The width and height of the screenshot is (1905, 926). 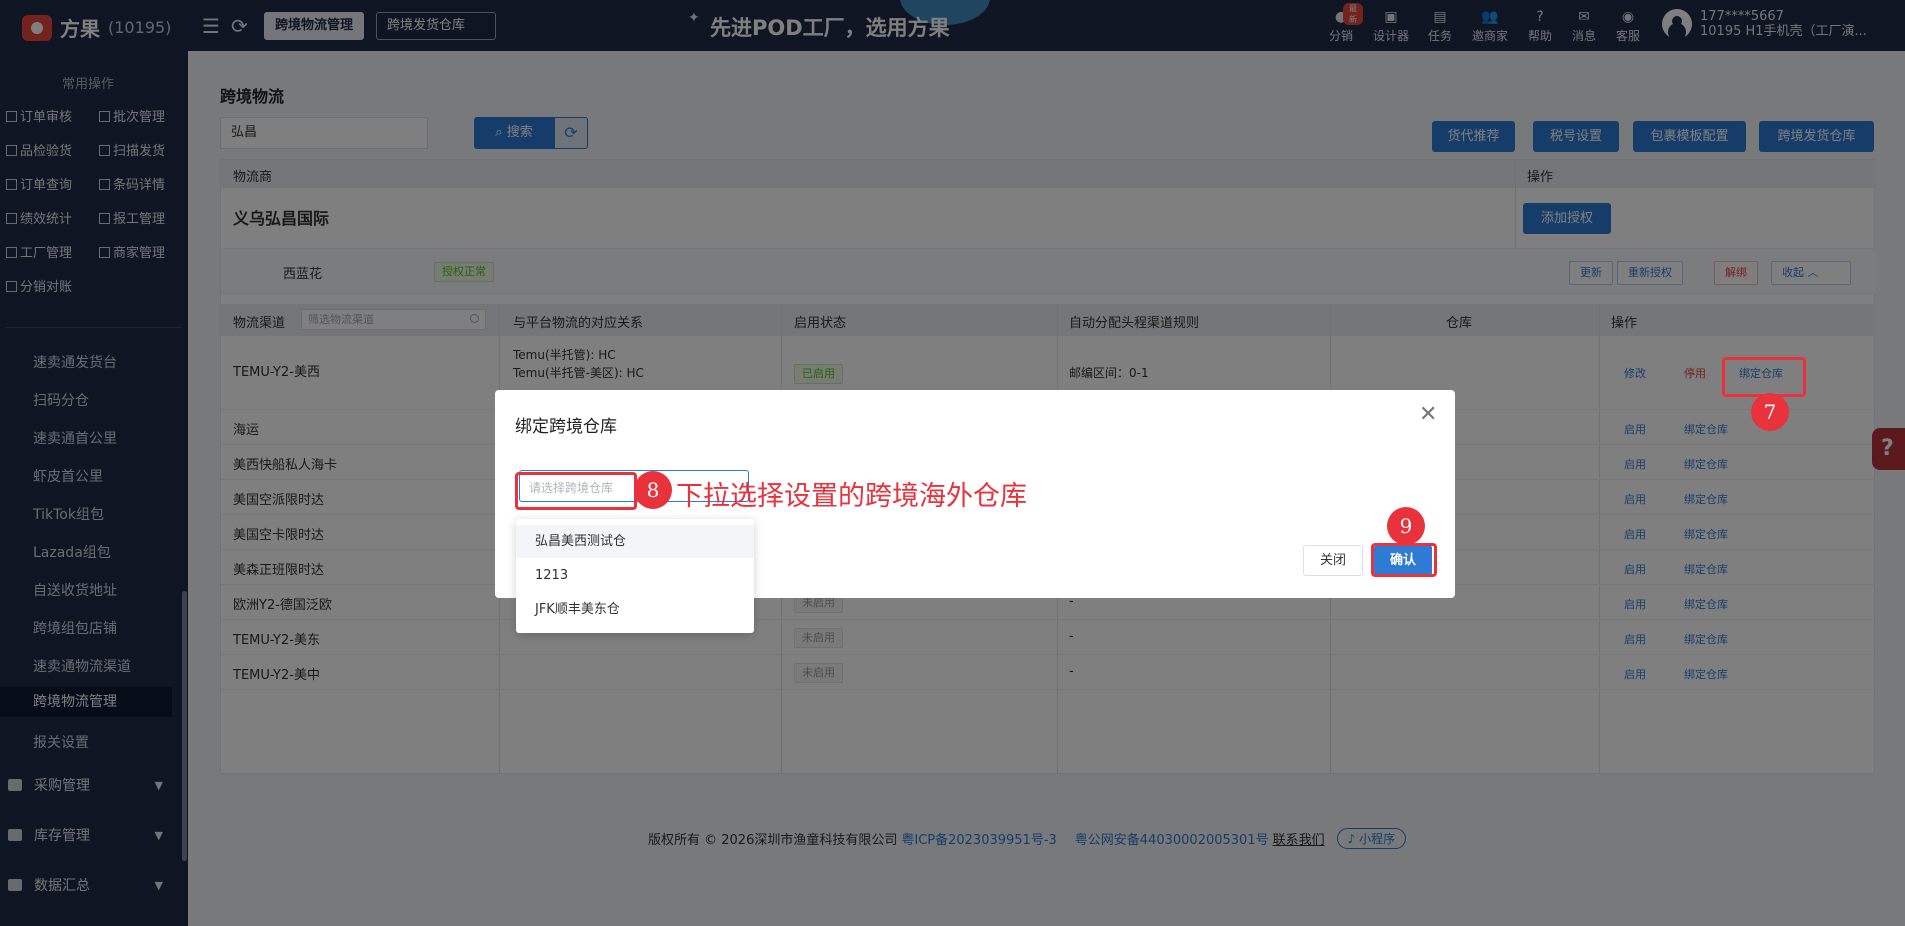 What do you see at coordinates (1428, 414) in the screenshot?
I see `close-icon: ✕` at bounding box center [1428, 414].